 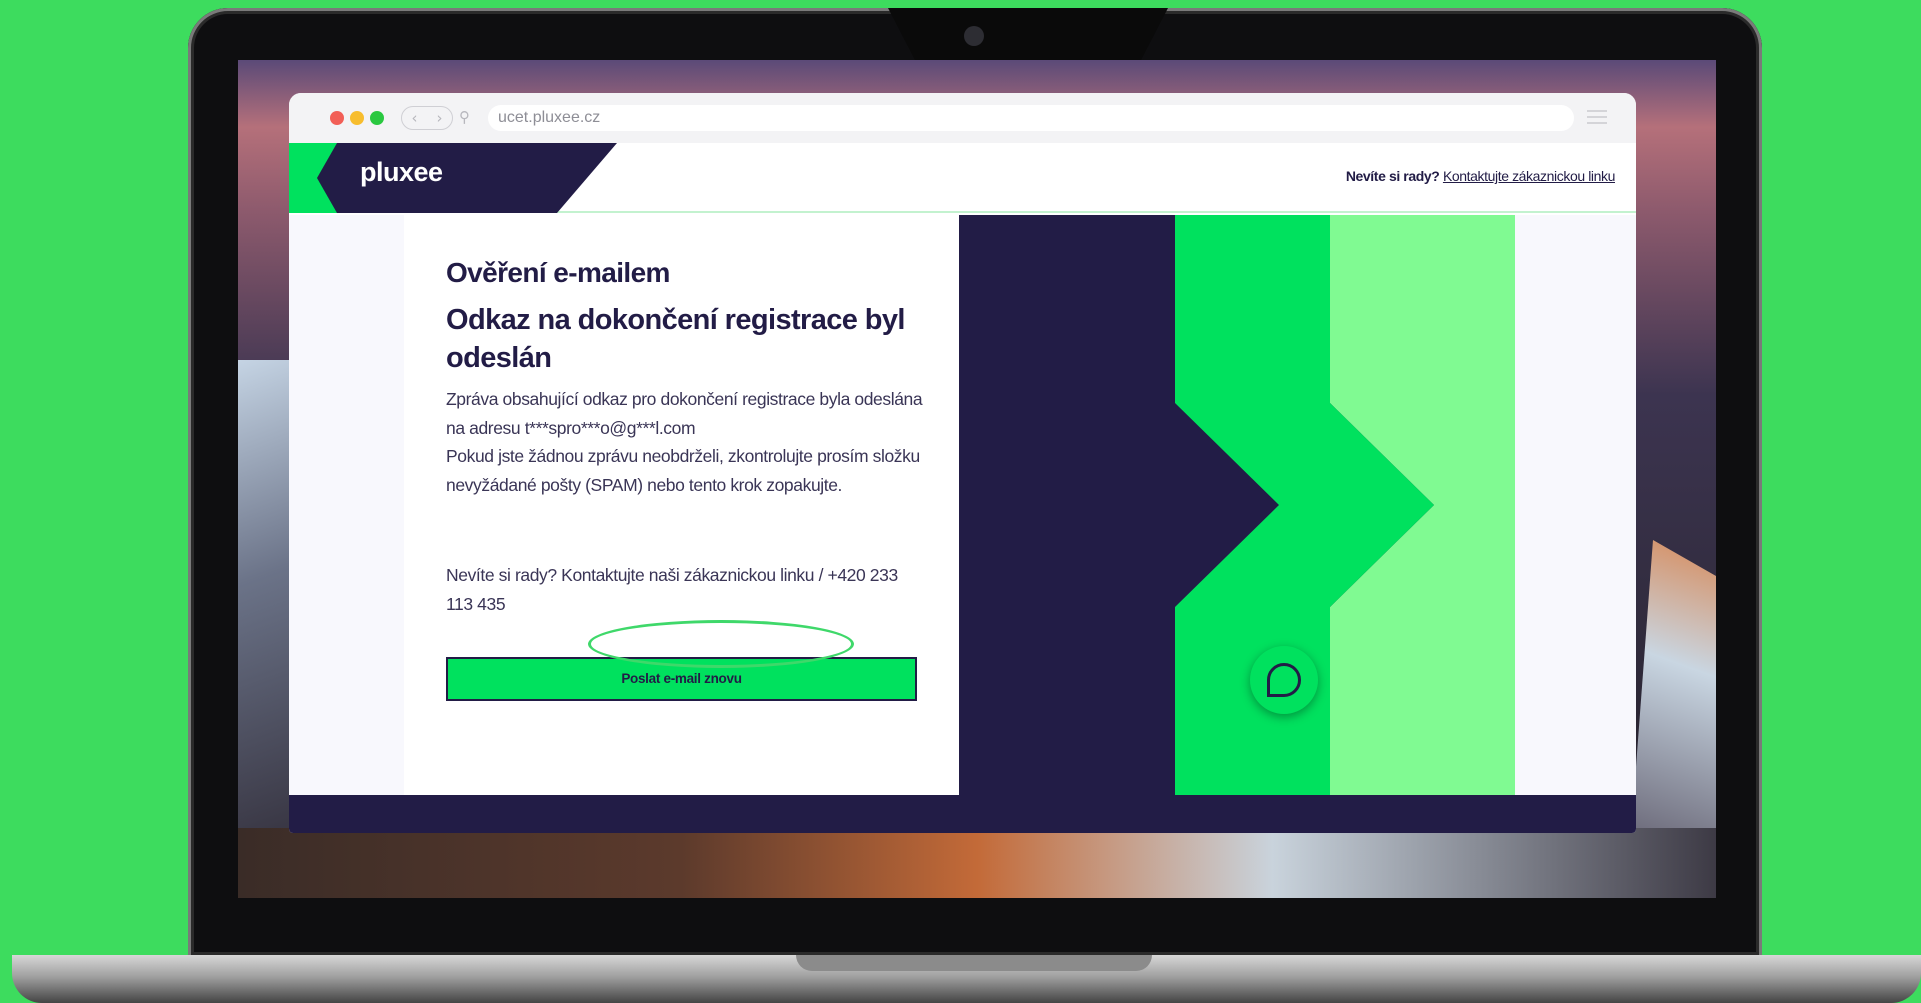 I want to click on contact-support-link: Kontaktujte zákaznickou linku, so click(x=1529, y=176).